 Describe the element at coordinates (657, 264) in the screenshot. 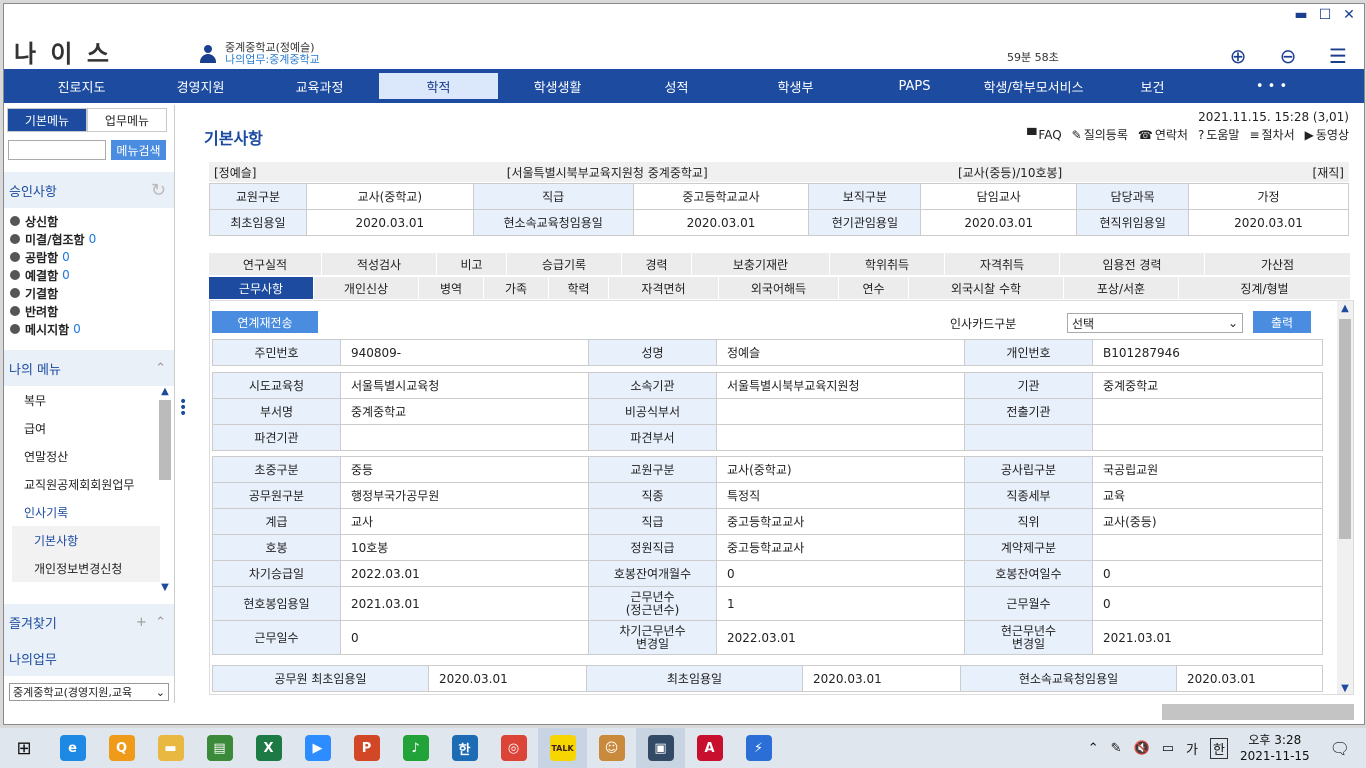

I see `record-tab: 경력` at that location.